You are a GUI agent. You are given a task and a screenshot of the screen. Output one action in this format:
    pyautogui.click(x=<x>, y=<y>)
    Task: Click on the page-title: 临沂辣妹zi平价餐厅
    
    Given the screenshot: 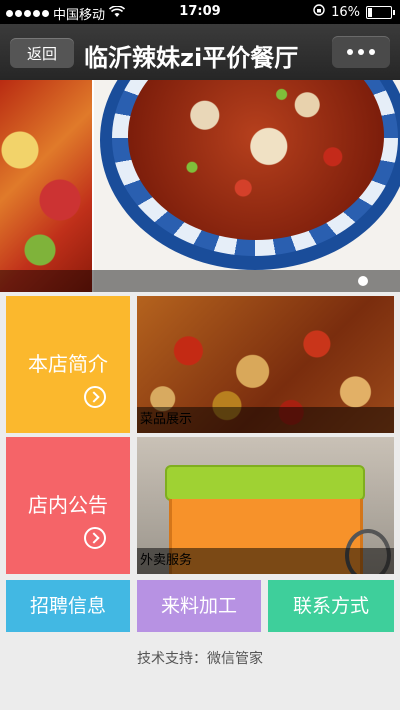 What is the action you would take?
    pyautogui.click(x=191, y=58)
    